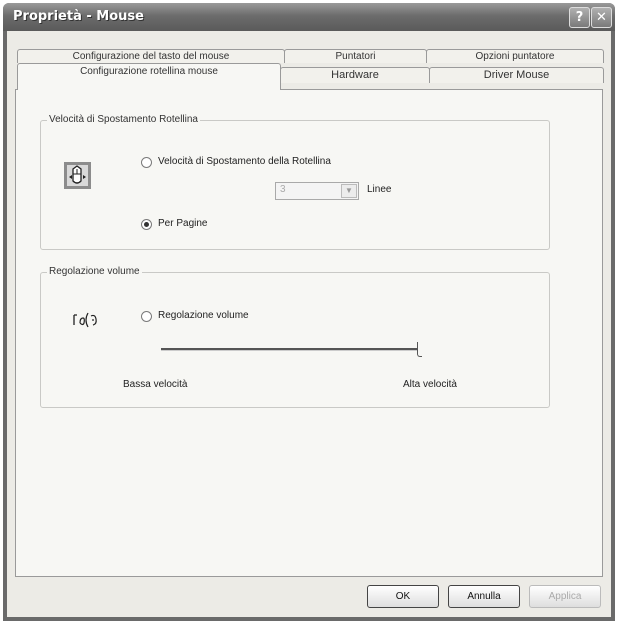 Image resolution: width=620 pixels, height=626 pixels. I want to click on tab-hardware: Hardware, so click(355, 75).